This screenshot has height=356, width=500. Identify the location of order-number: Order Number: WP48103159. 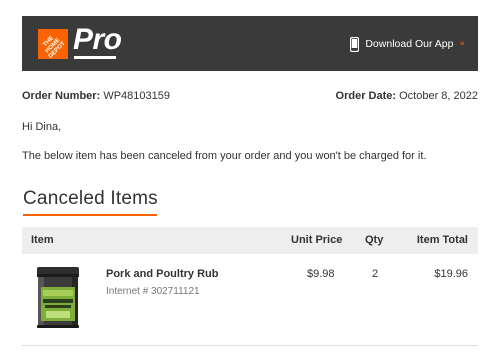
(96, 96).